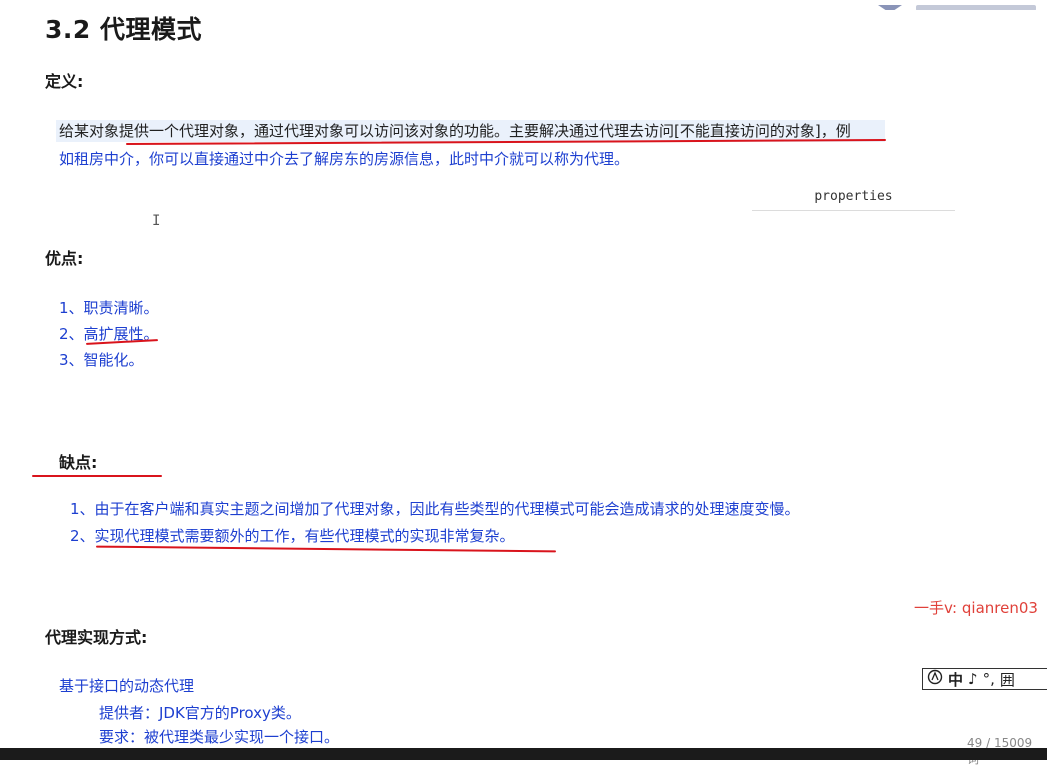 The image size is (1047, 767). I want to click on watermark-text: 一手v: qianren03, so click(976, 608).